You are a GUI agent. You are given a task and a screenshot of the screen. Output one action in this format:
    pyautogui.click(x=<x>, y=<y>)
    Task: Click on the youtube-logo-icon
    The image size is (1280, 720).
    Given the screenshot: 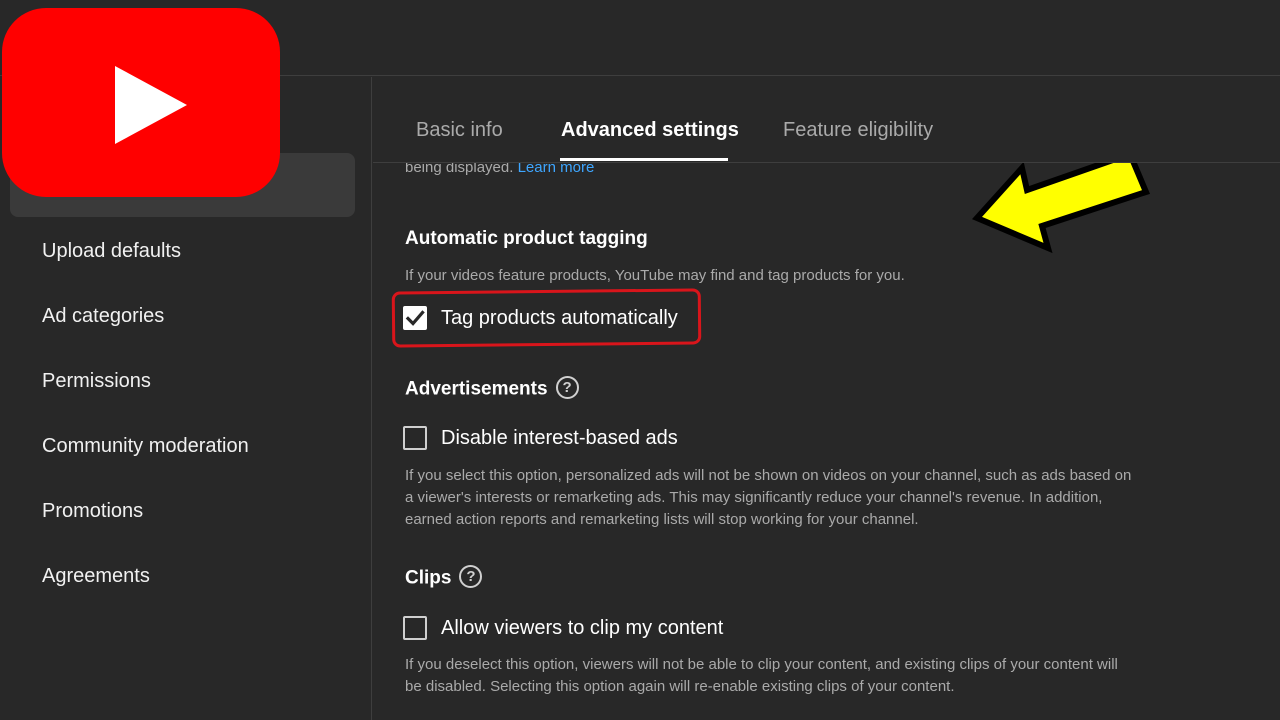 What is the action you would take?
    pyautogui.click(x=141, y=102)
    